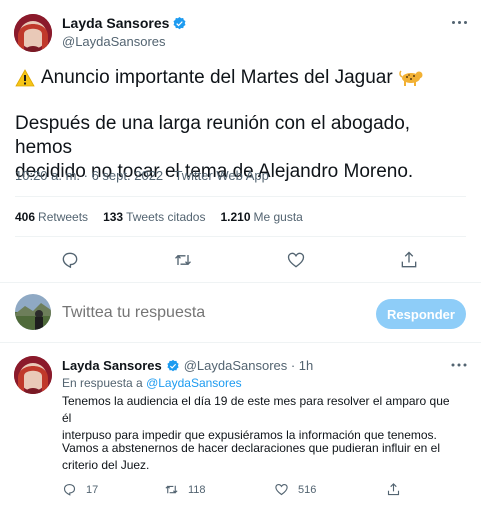 This screenshot has height=510, width=481. I want to click on retweet-count: 118, so click(197, 489).